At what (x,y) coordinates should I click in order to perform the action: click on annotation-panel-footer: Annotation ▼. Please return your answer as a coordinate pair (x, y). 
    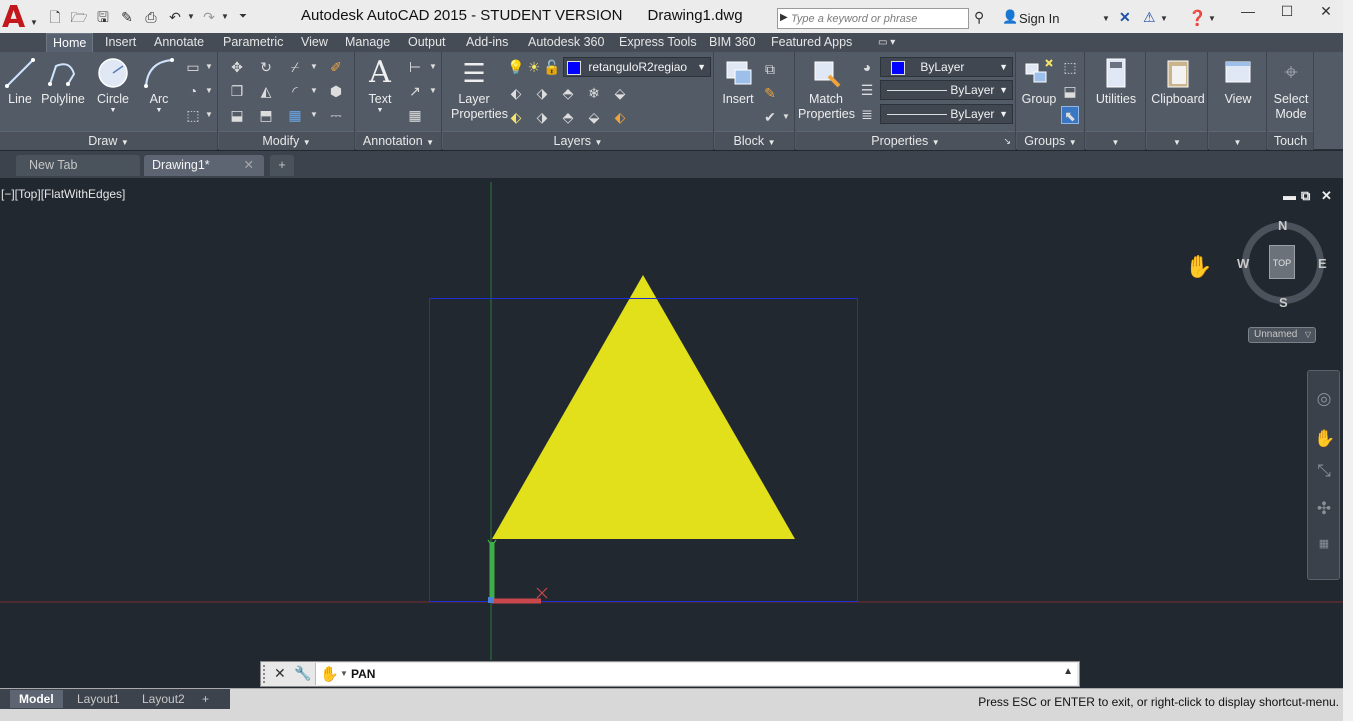
    Looking at the image, I should click on (398, 140).